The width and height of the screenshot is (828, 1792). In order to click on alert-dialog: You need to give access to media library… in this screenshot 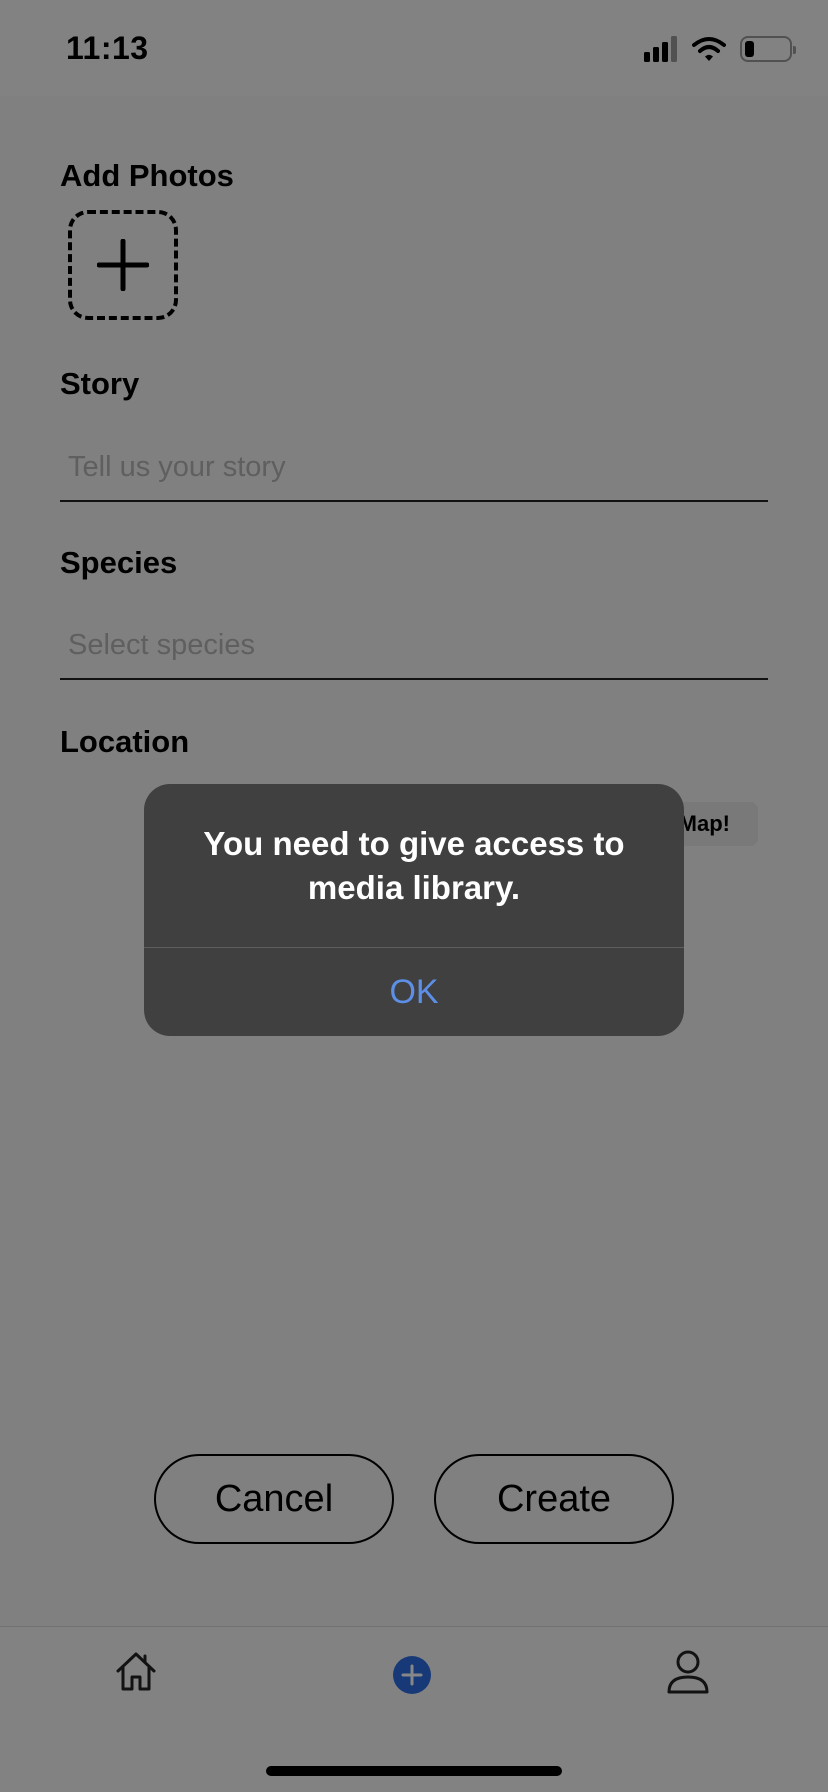, I will do `click(414, 910)`.